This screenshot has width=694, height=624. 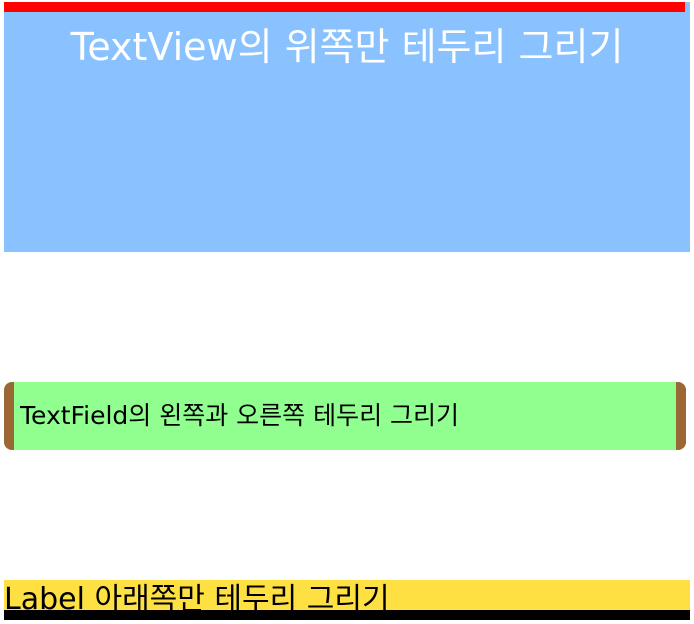 What do you see at coordinates (347, 615) in the screenshot?
I see `label-bottom-border` at bounding box center [347, 615].